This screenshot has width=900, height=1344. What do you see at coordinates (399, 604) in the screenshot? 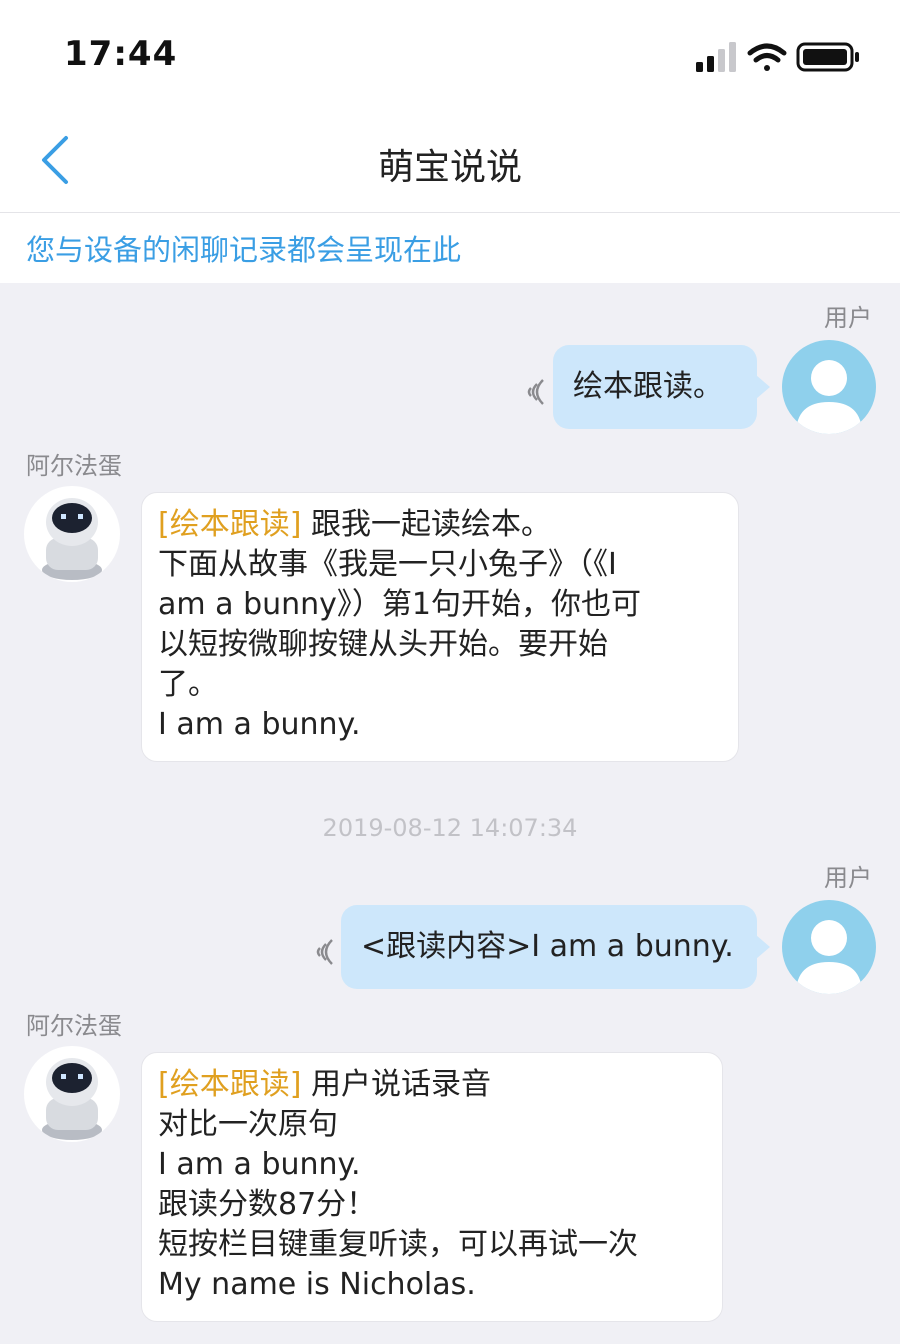
I see `message-line: am a bunny》）第1句开始，你也可` at bounding box center [399, 604].